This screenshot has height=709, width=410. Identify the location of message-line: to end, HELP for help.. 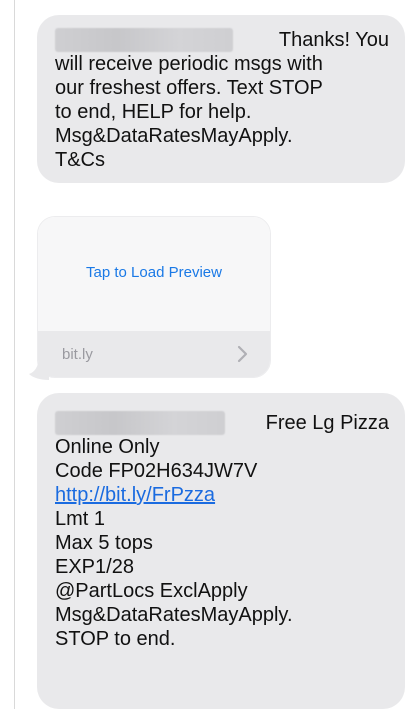
(153, 112).